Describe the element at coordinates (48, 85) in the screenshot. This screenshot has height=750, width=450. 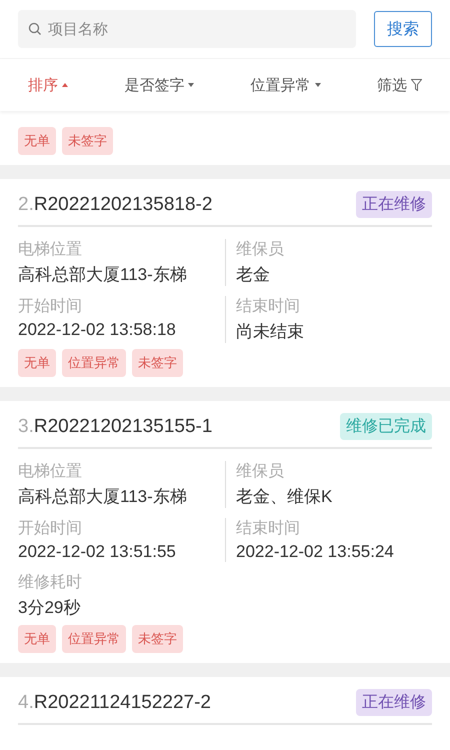
I see `filter-tab: 排序` at that location.